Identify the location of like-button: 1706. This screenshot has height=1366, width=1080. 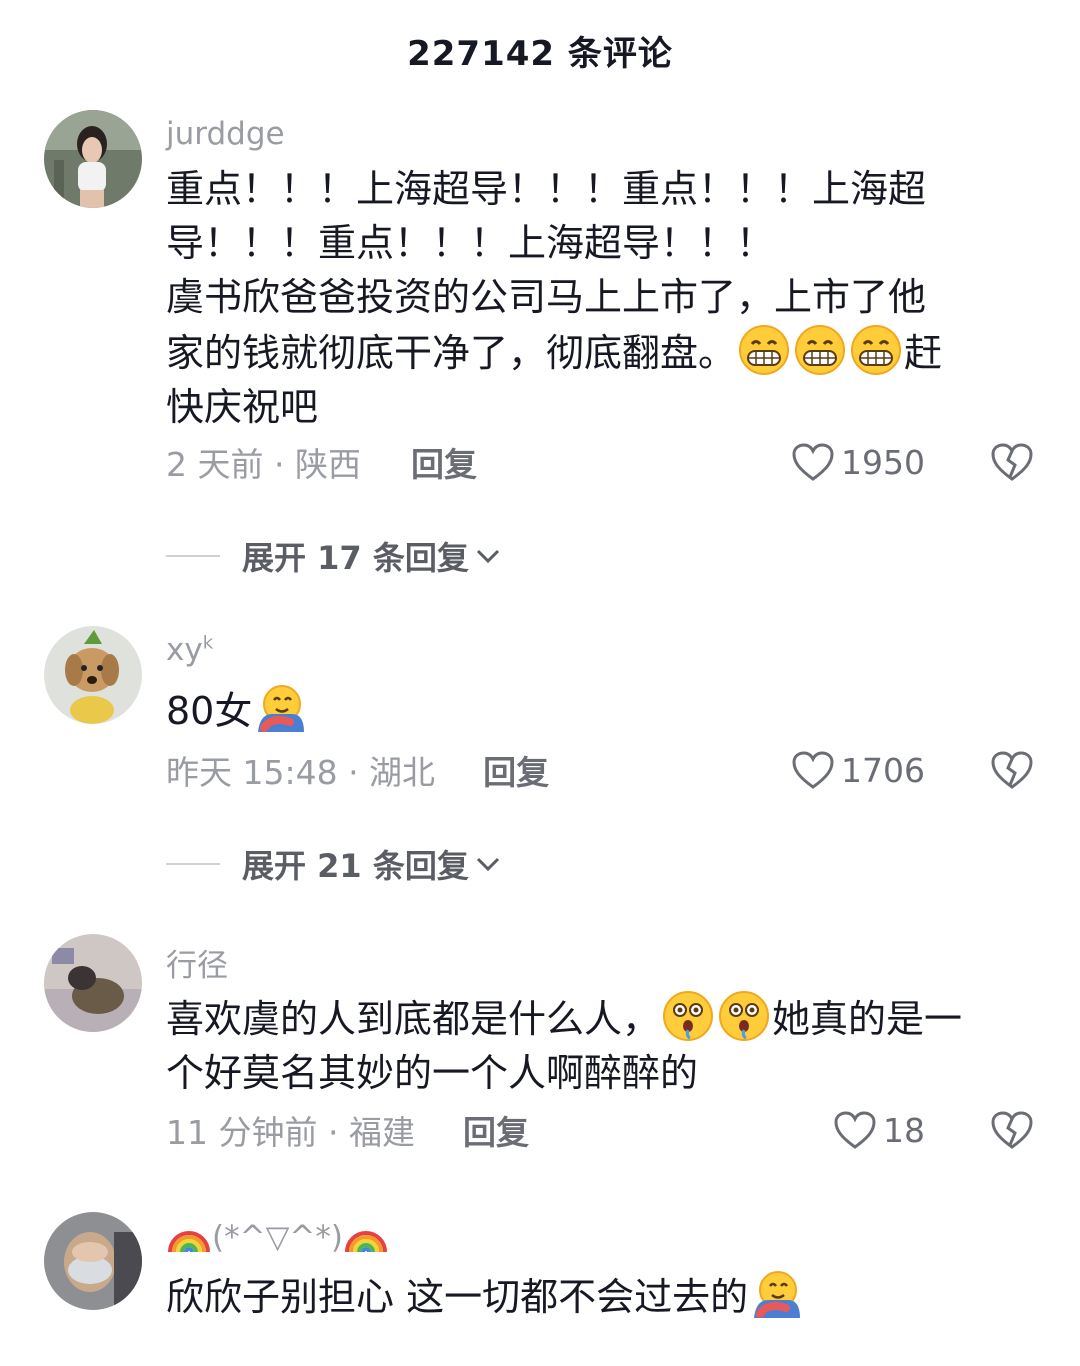
(858, 770).